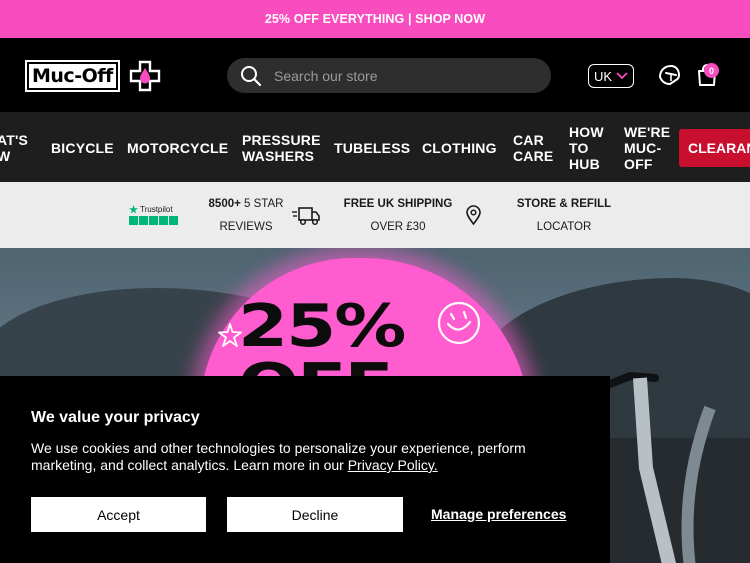 This screenshot has width=750, height=563. Describe the element at coordinates (398, 216) in the screenshot. I see `shipping-usp: FREE UK SHIPPING OVER £30` at that location.